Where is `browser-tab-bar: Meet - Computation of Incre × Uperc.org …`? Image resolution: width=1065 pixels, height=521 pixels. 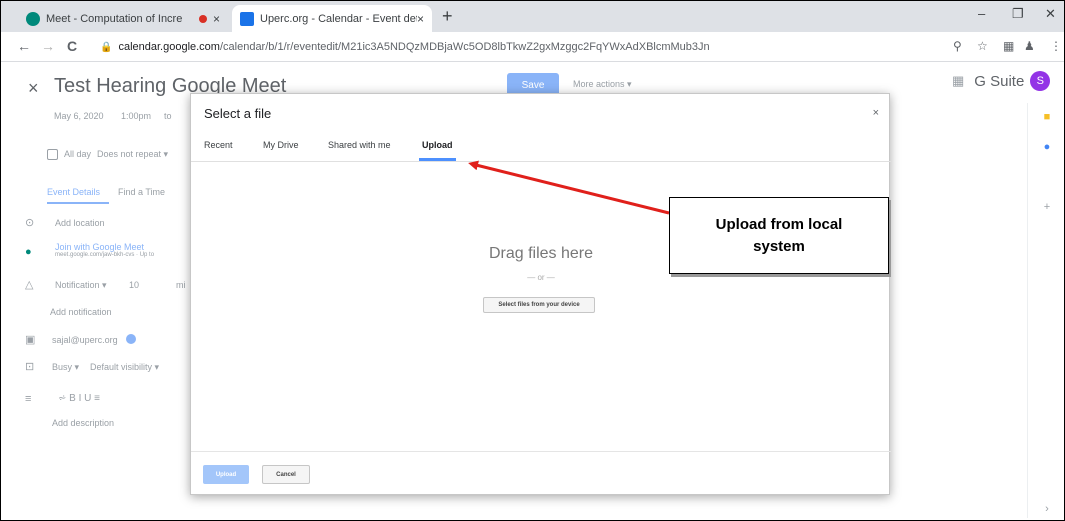
browser-tab-bar: Meet - Computation of Incre × Uperc.org … is located at coordinates (532, 16).